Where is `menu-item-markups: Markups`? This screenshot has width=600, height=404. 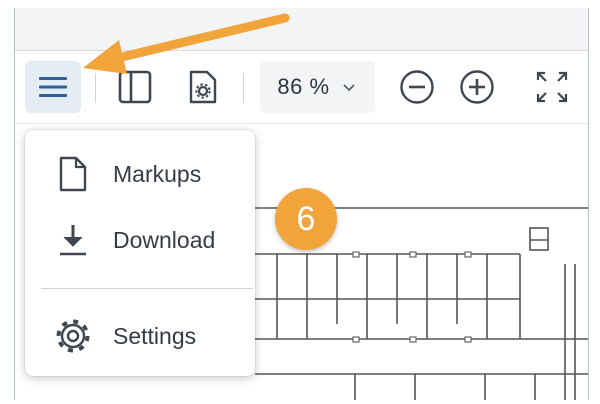
menu-item-markups: Markups is located at coordinates (140, 174).